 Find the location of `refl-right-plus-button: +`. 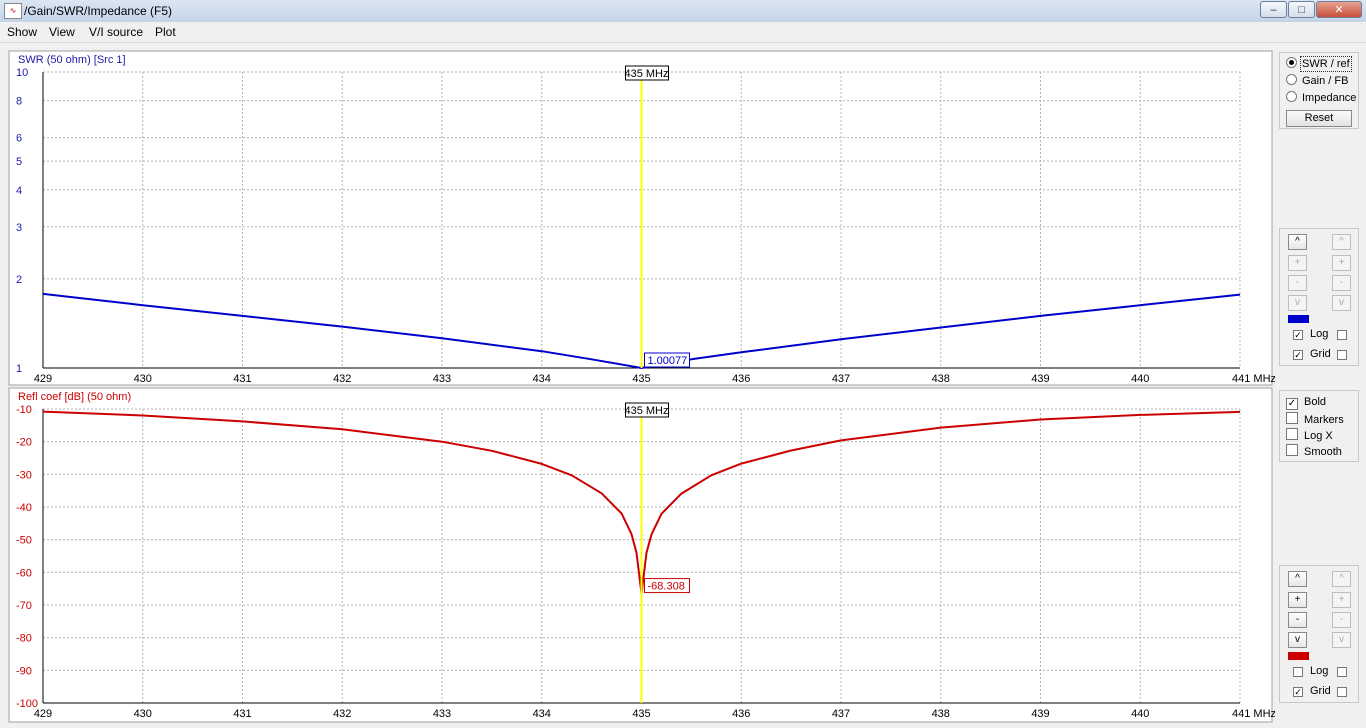

refl-right-plus-button: + is located at coordinates (1341, 600).